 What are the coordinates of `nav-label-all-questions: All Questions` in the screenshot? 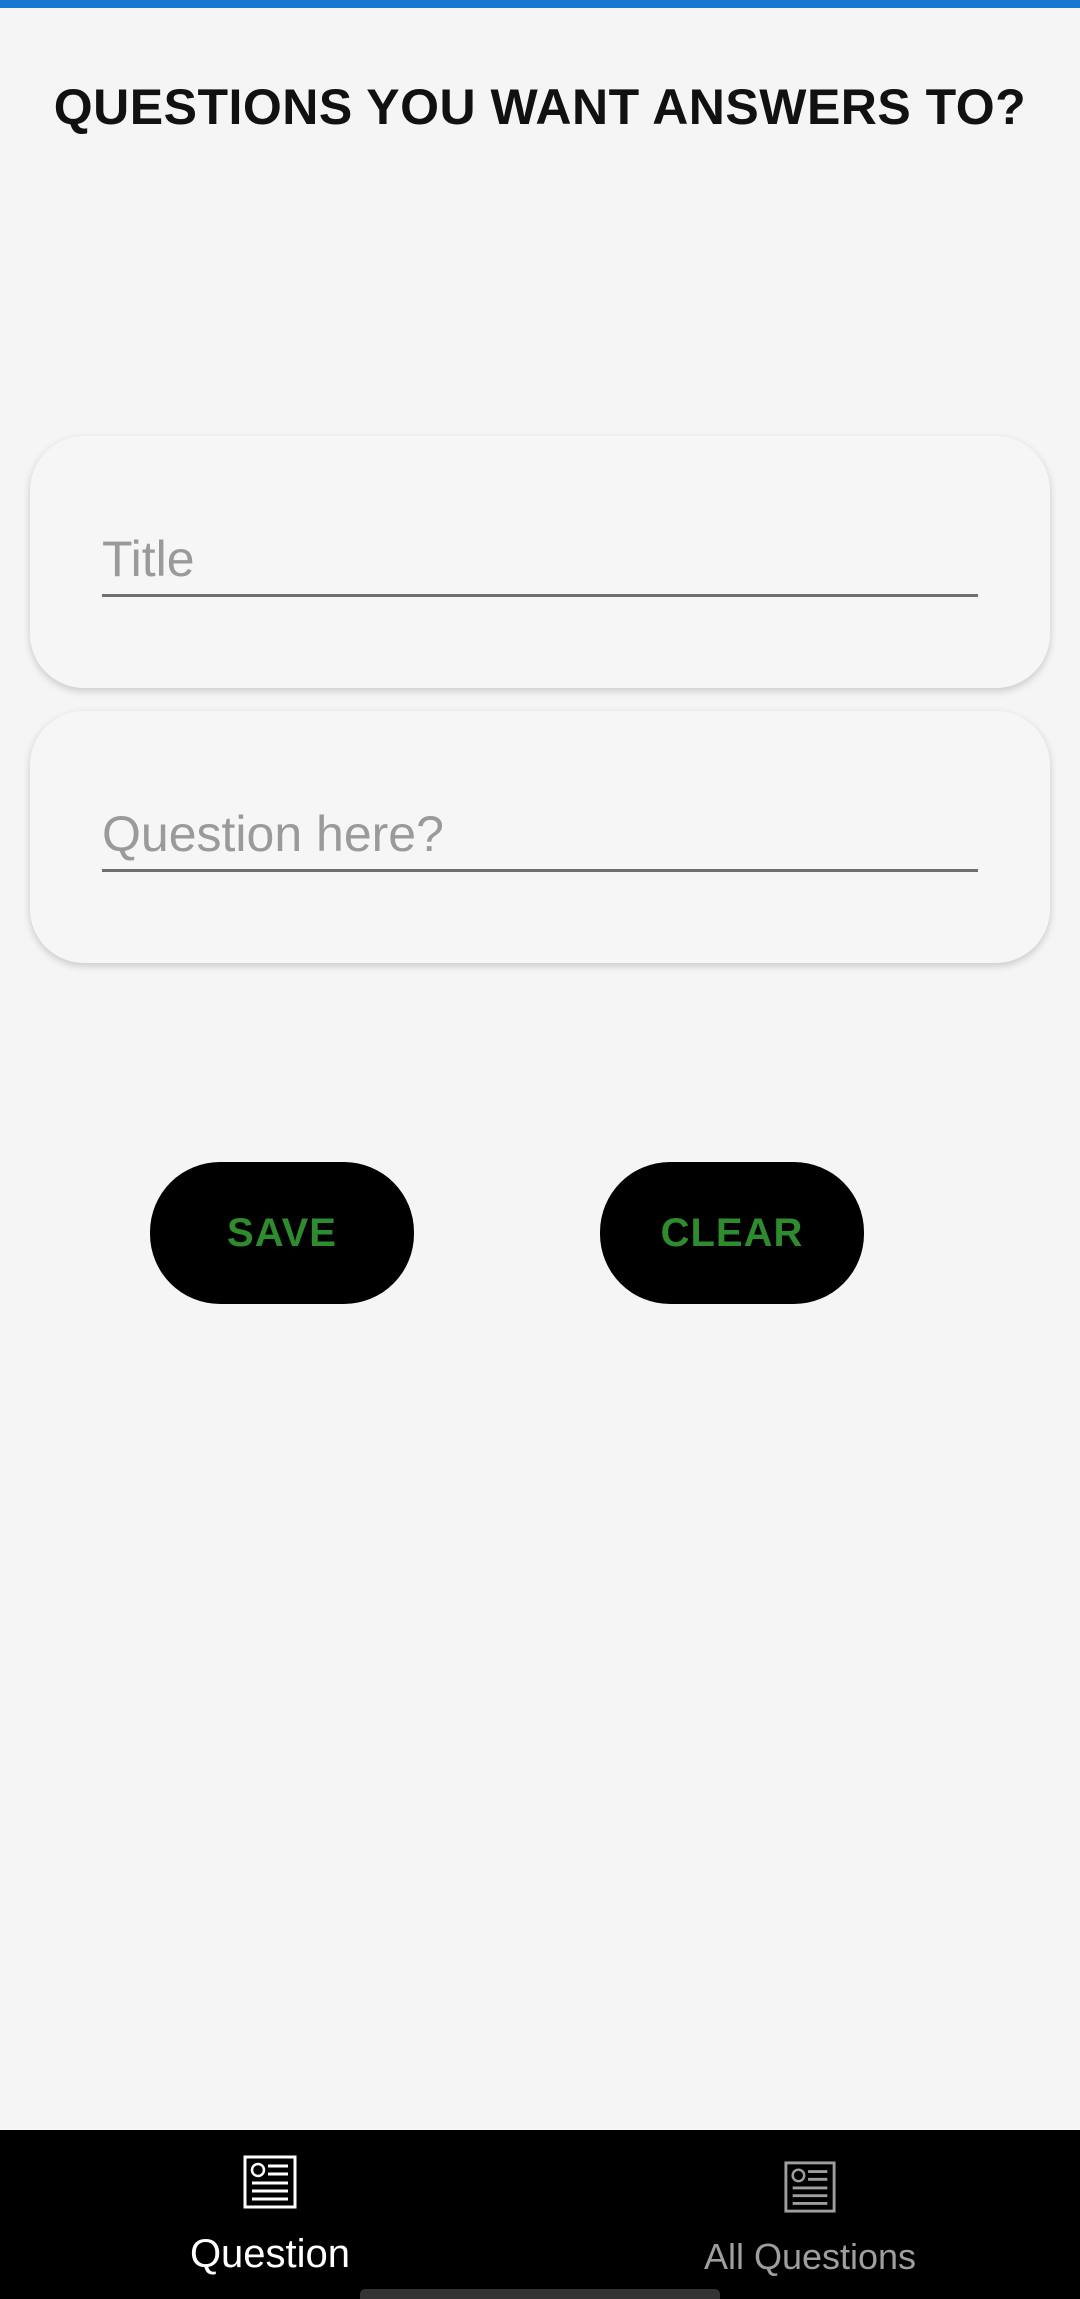 It's located at (810, 2256).